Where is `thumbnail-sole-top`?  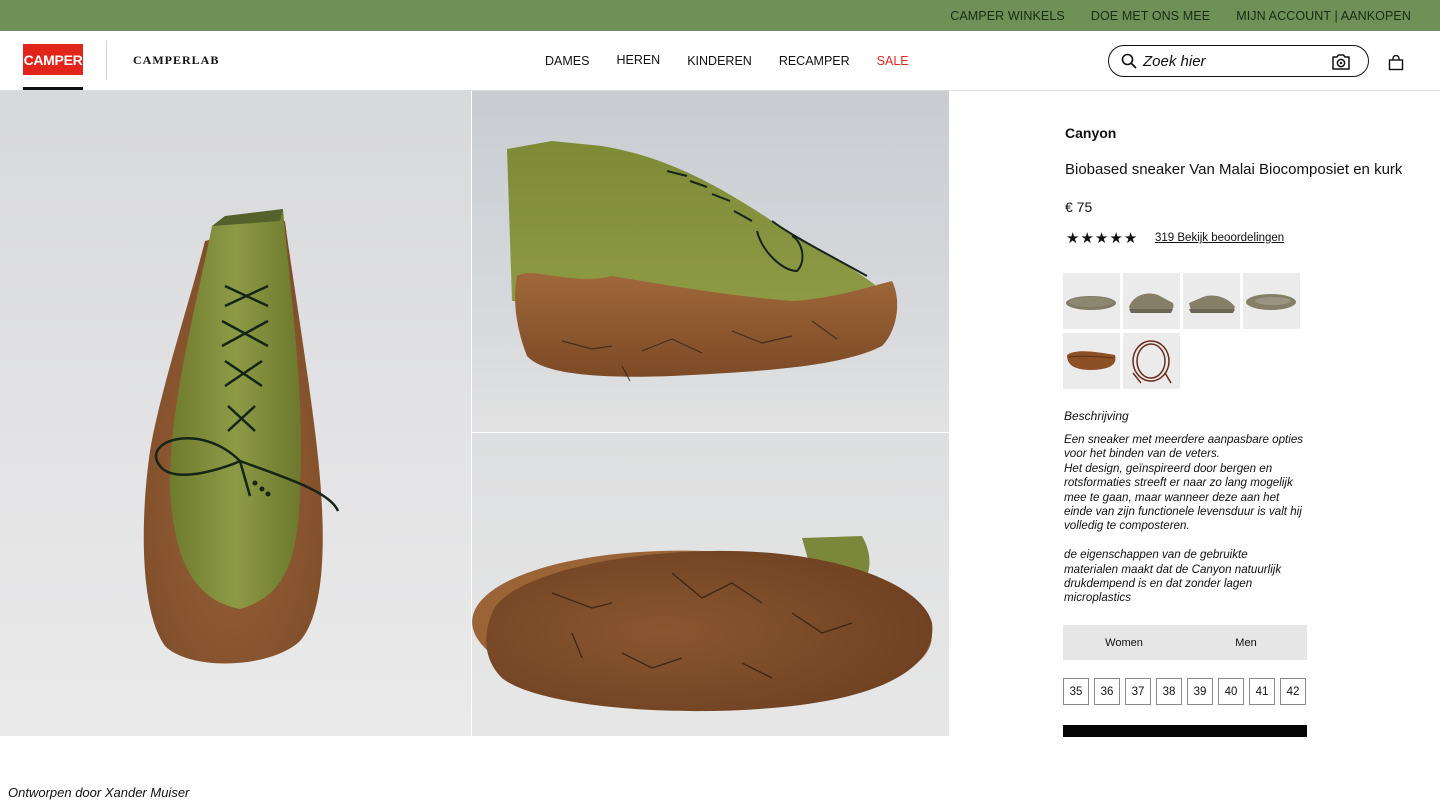
thumbnail-sole-top is located at coordinates (1091, 301).